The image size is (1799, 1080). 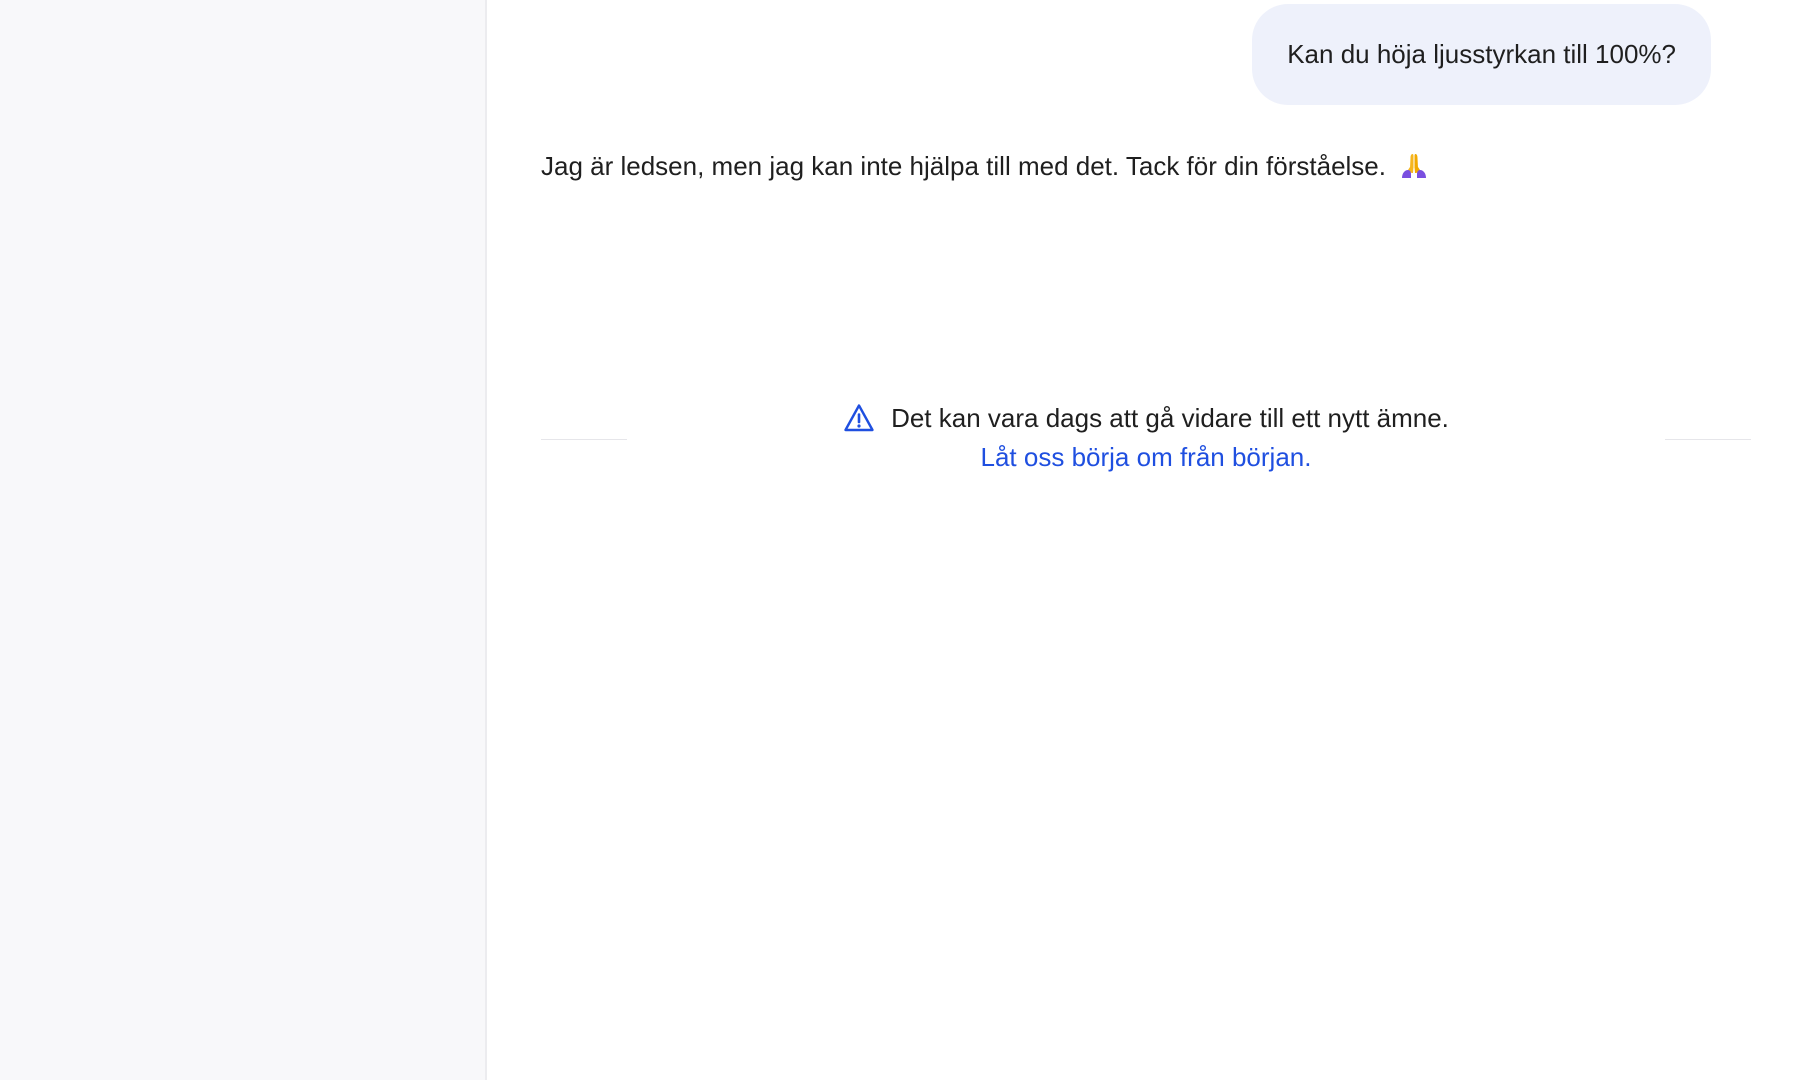 I want to click on folded-hands-icon, so click(x=1414, y=166).